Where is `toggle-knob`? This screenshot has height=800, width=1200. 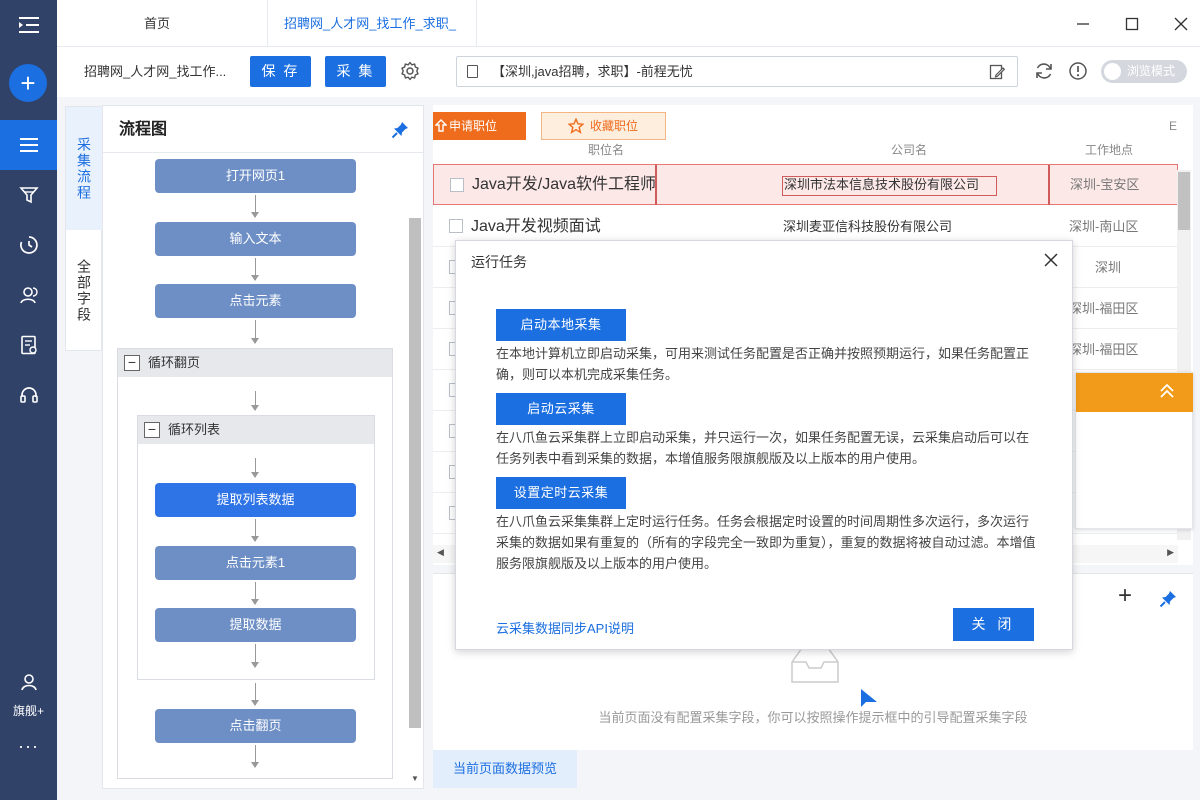 toggle-knob is located at coordinates (1112, 71).